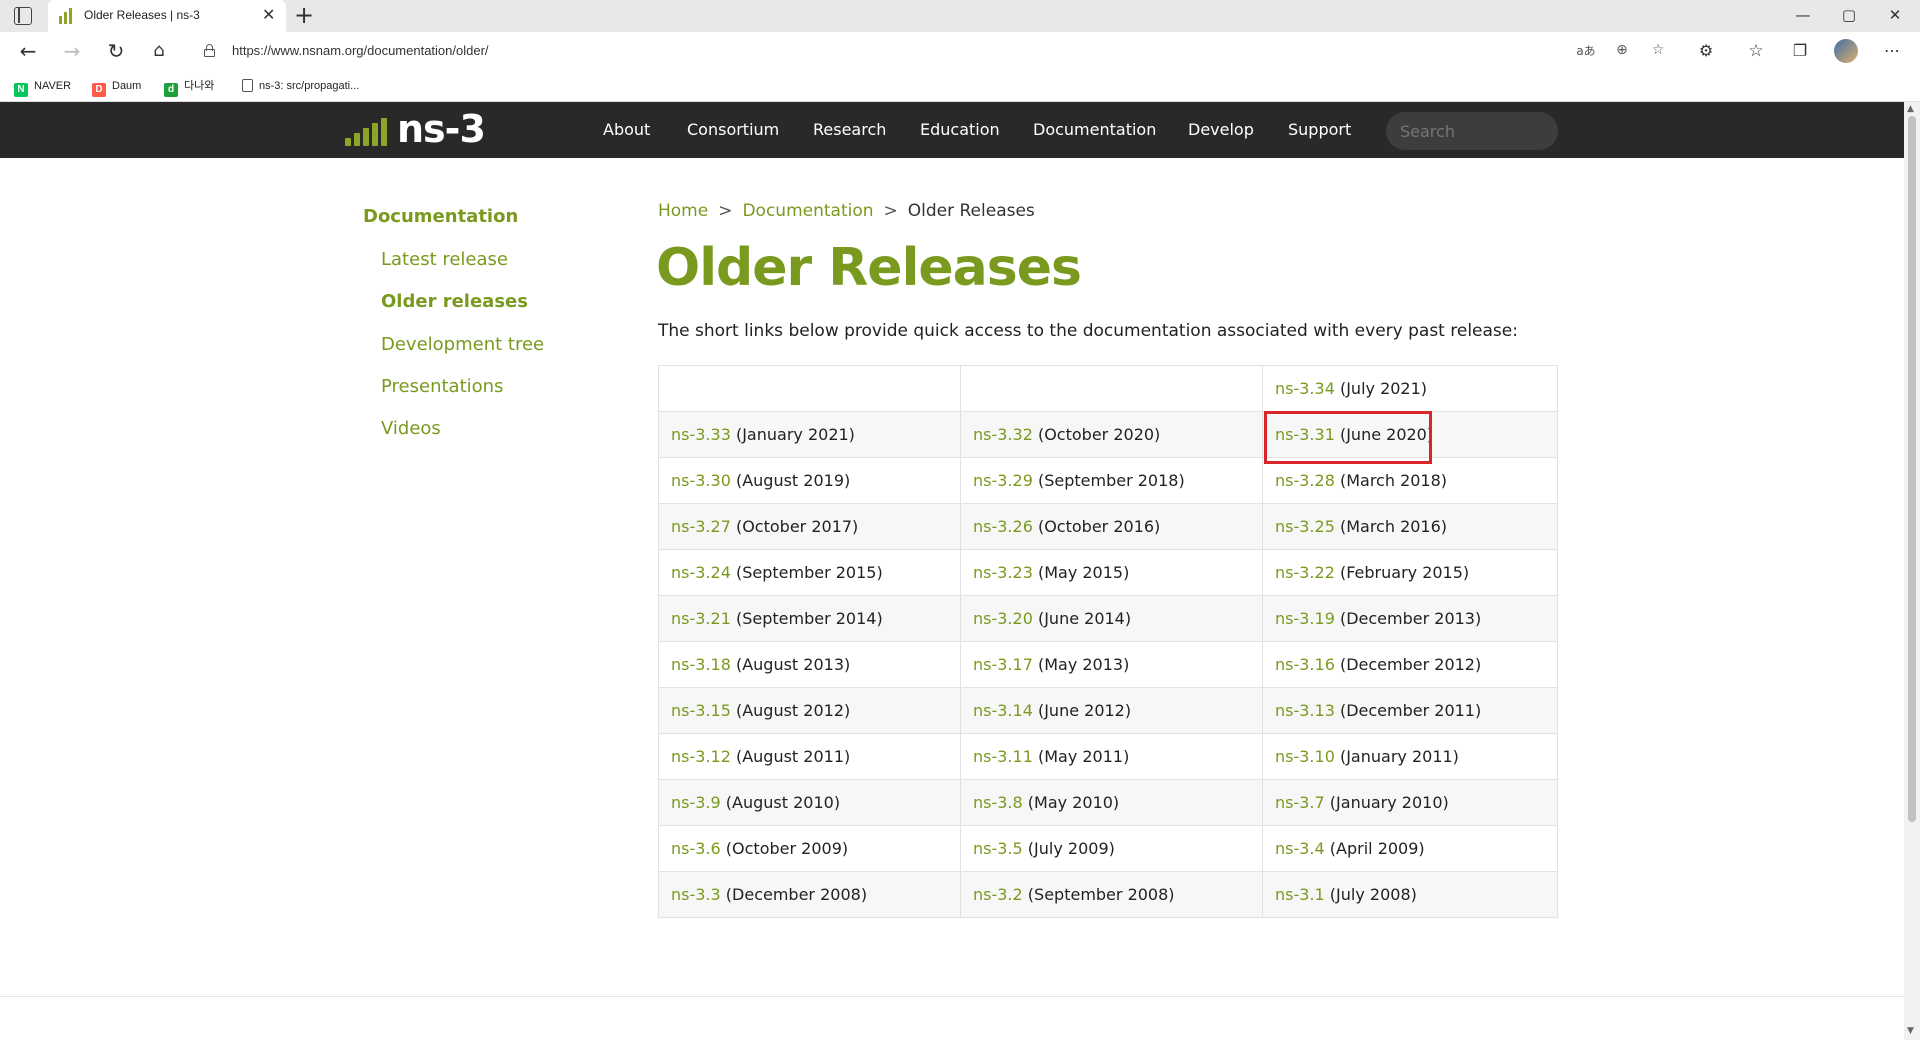  Describe the element at coordinates (1111, 572) in the screenshot. I see `table-cell: ns-3.23 (May 2015)` at that location.